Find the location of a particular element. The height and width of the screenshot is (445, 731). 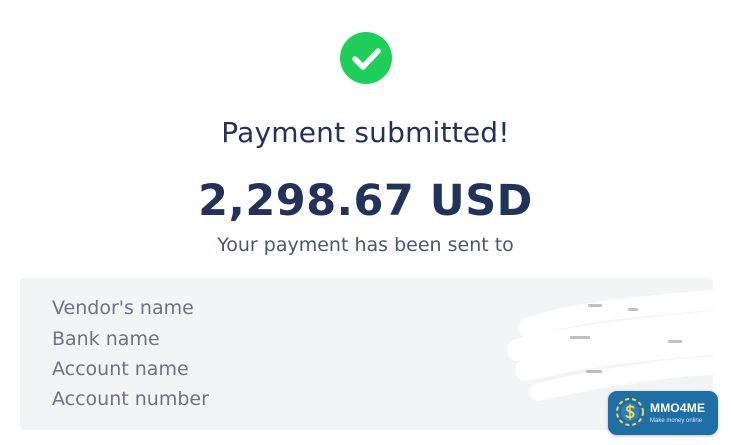

payment-amount: 2,298.67 USD is located at coordinates (365, 201).